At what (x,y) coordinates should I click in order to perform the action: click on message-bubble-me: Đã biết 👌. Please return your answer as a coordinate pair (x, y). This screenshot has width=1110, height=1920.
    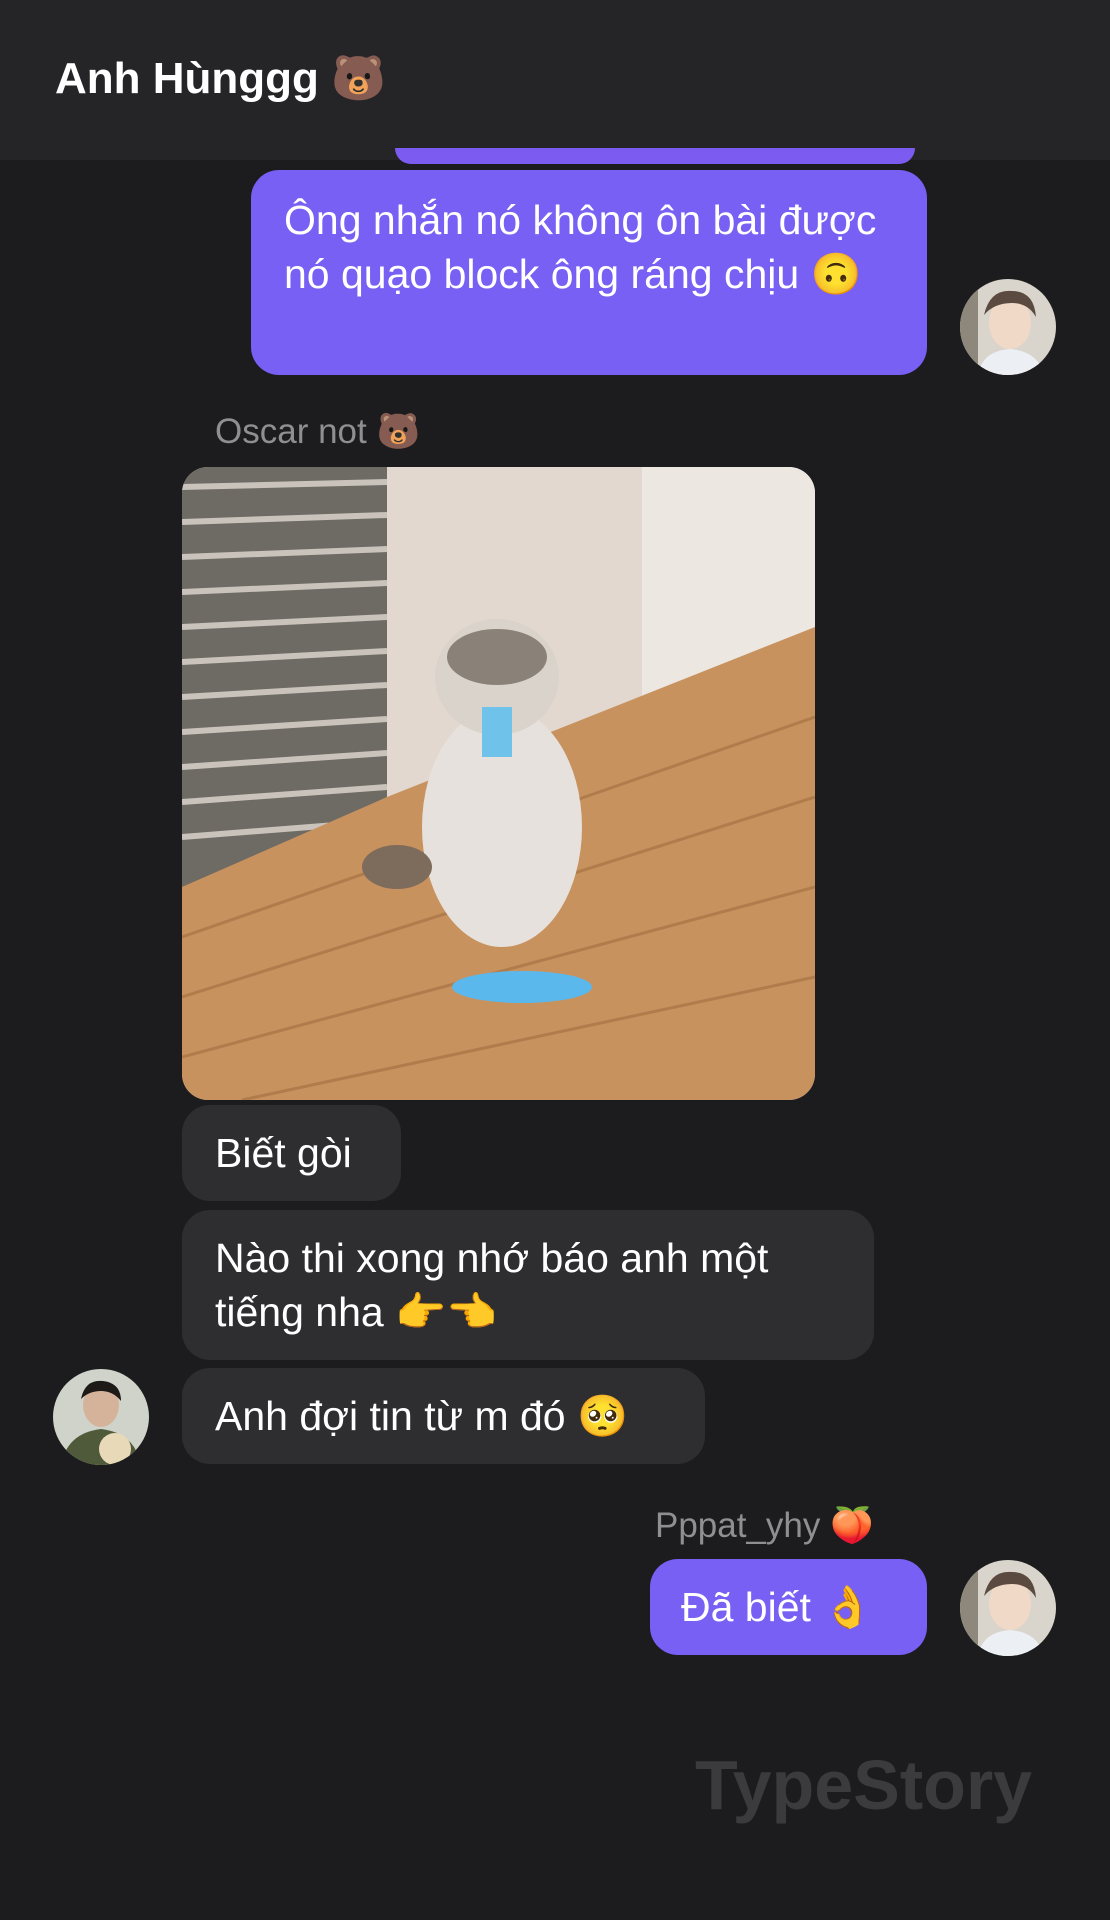
    Looking at the image, I should click on (788, 1607).